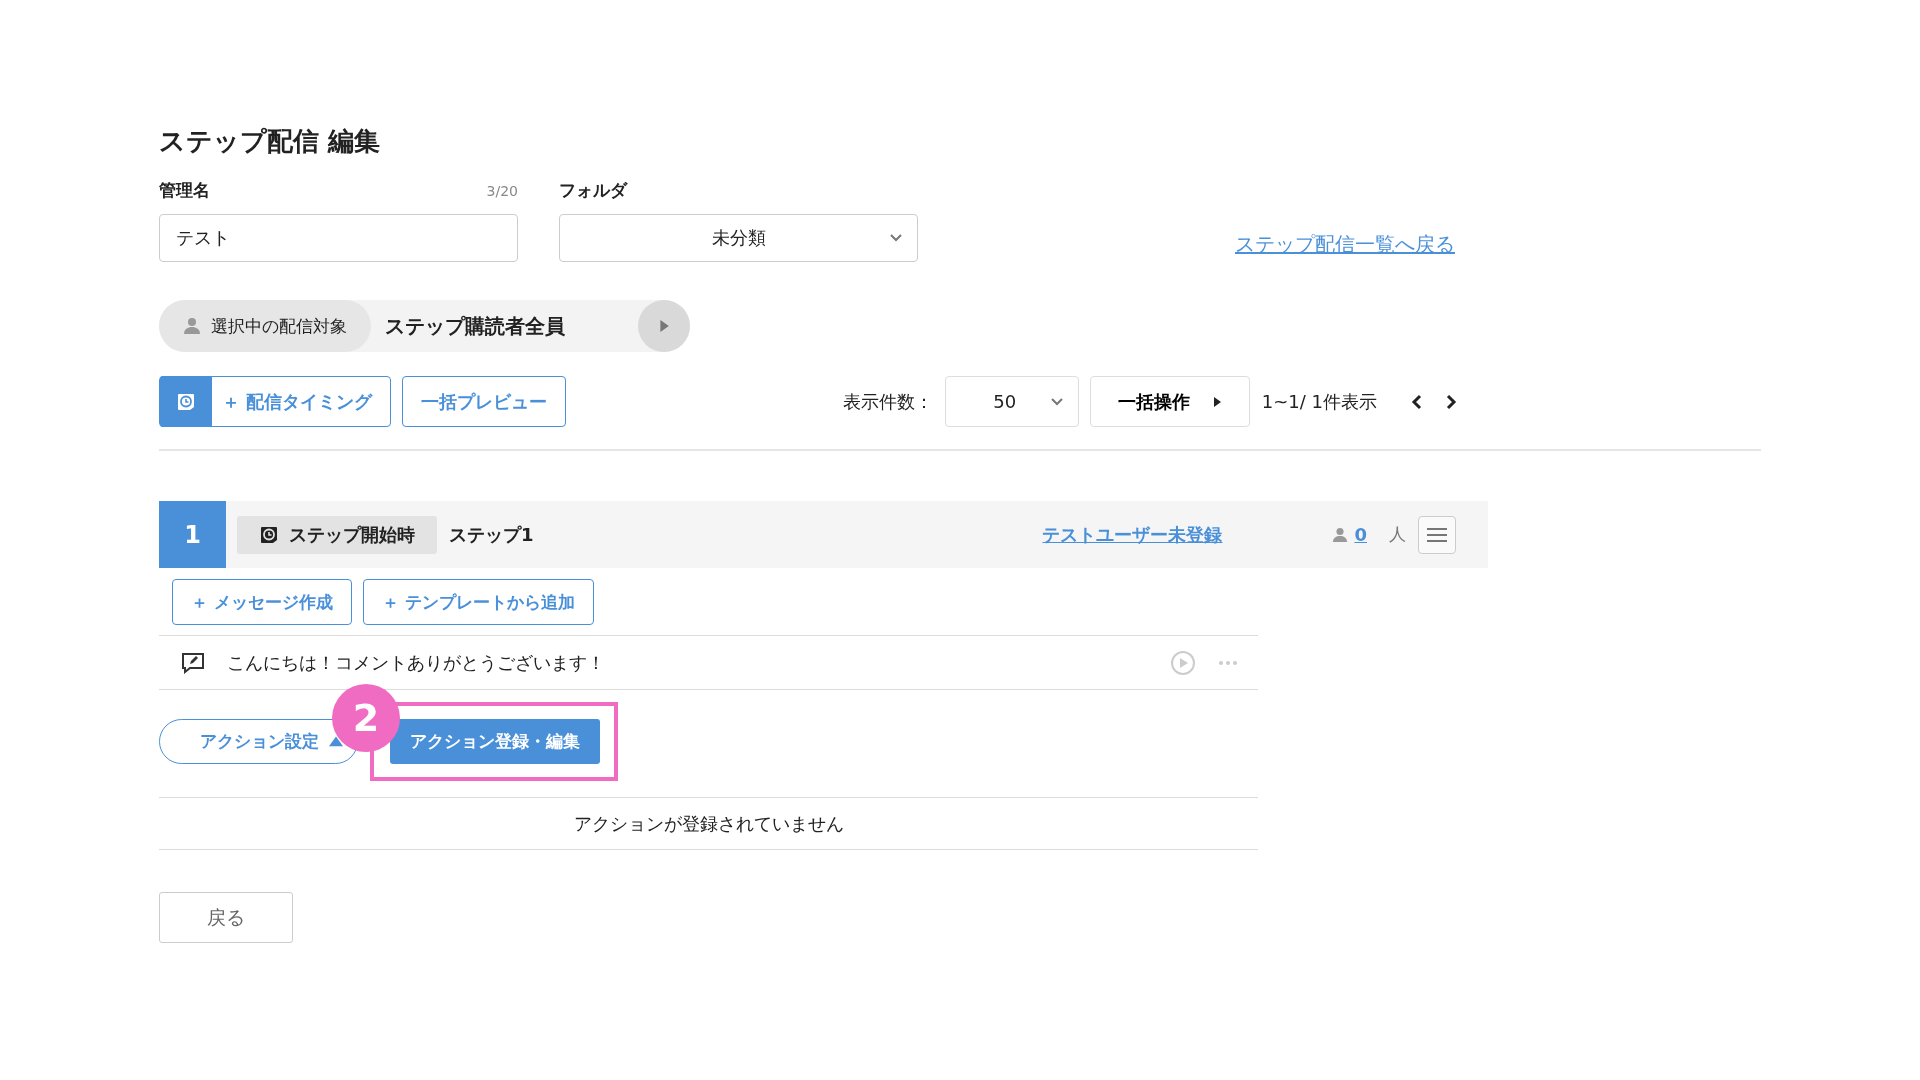  I want to click on back-to-list-link: ステップ配信一覧へ戻る, so click(1345, 244).